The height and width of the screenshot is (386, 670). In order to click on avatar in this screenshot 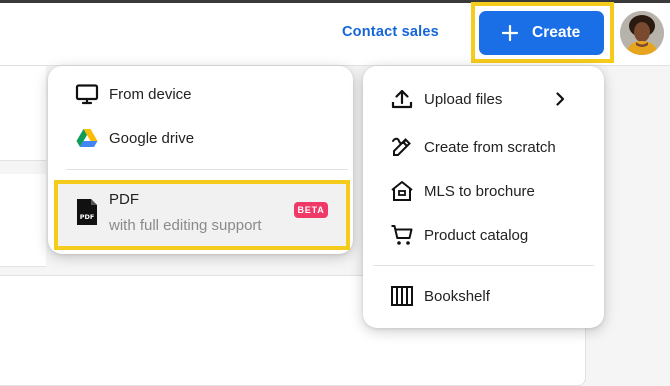, I will do `click(642, 33)`.